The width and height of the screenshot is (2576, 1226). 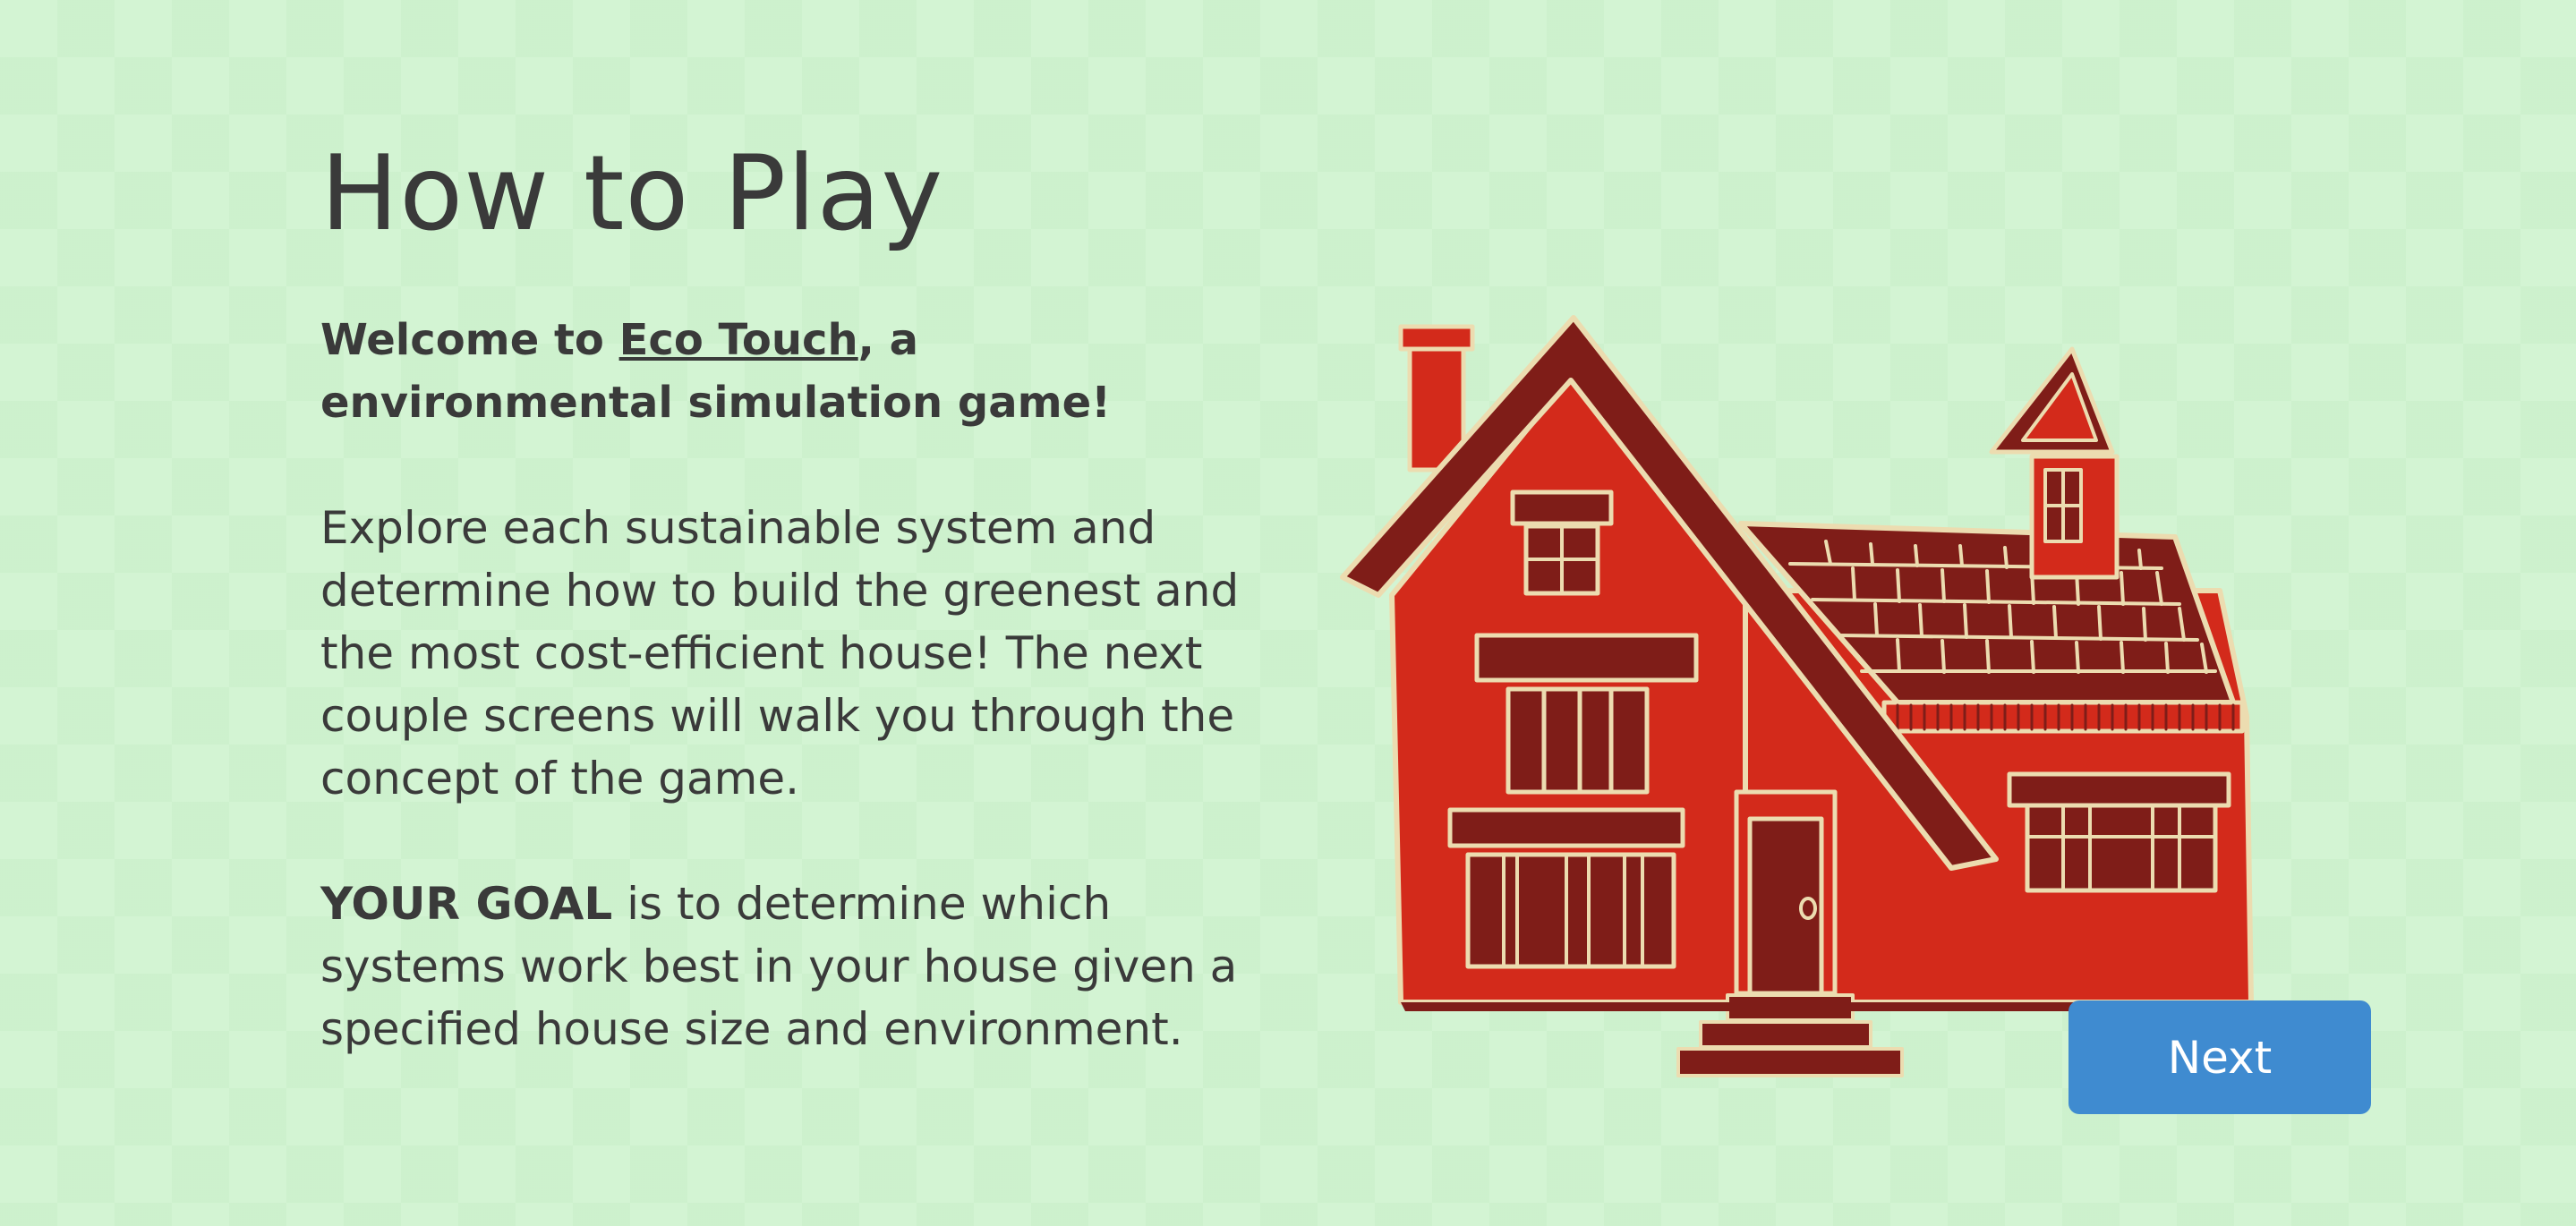 What do you see at coordinates (632, 193) in the screenshot?
I see `page-title: How to Play` at bounding box center [632, 193].